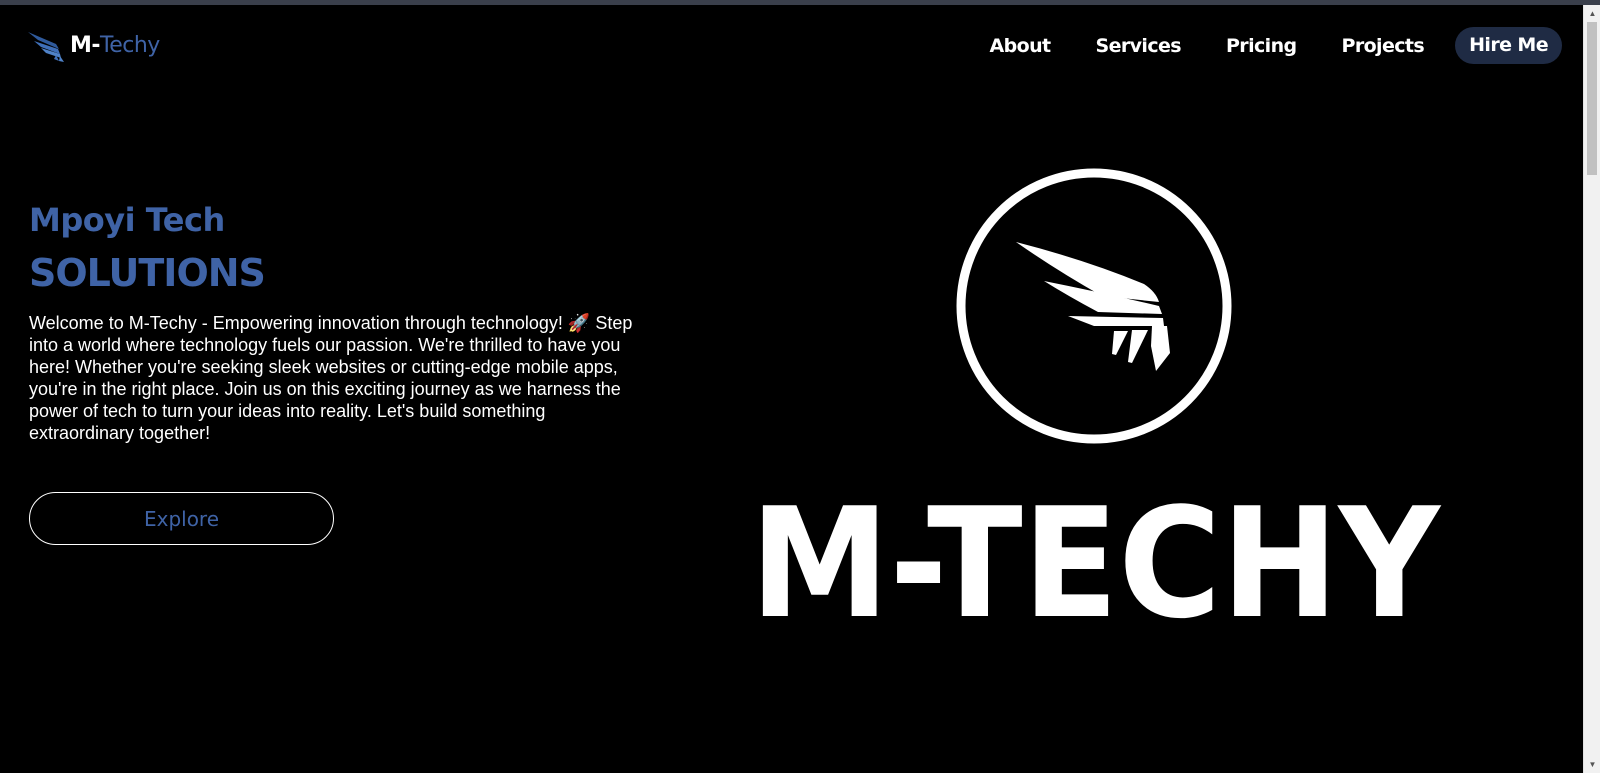 This screenshot has height=773, width=1600. I want to click on page-scrollbar: ▲ ▼, so click(1591, 389).